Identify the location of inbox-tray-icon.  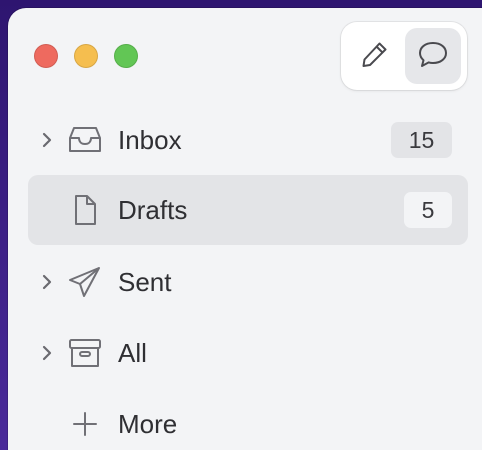
(85, 140).